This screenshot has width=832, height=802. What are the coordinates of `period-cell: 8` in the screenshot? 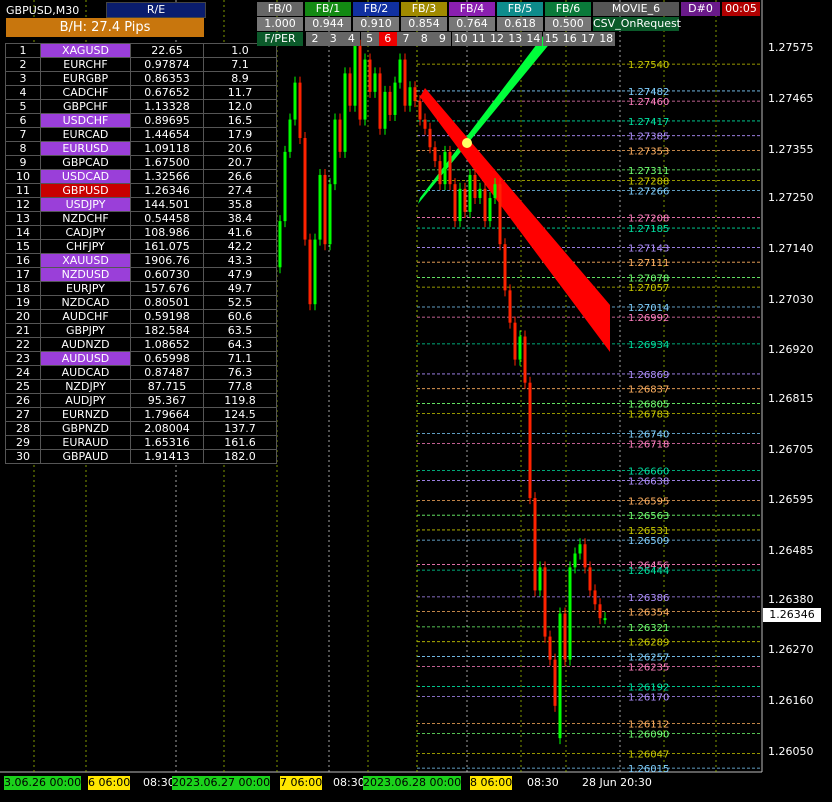 It's located at (424, 39).